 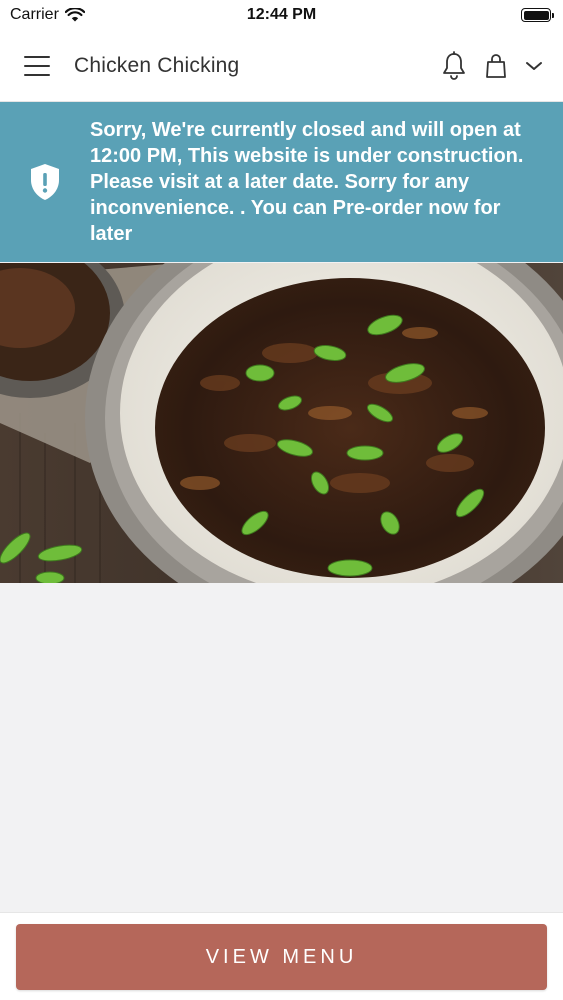 I want to click on bell-icon, so click(x=454, y=65).